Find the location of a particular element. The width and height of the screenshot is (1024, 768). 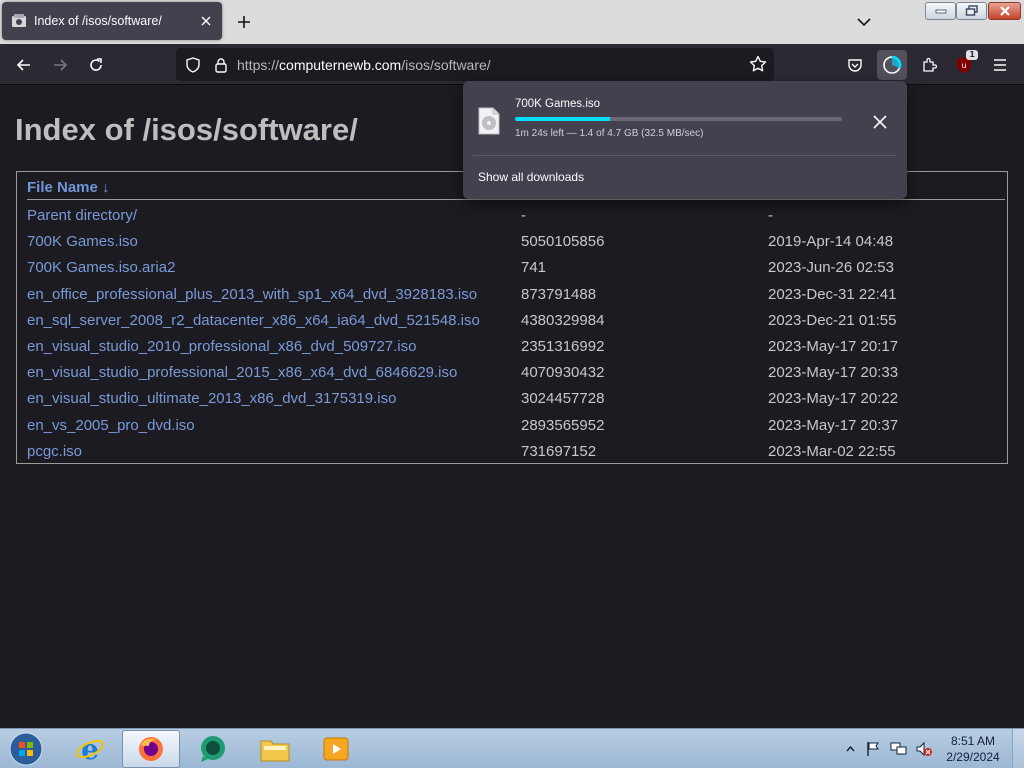

clock-time: 8:51 AM is located at coordinates (973, 741).